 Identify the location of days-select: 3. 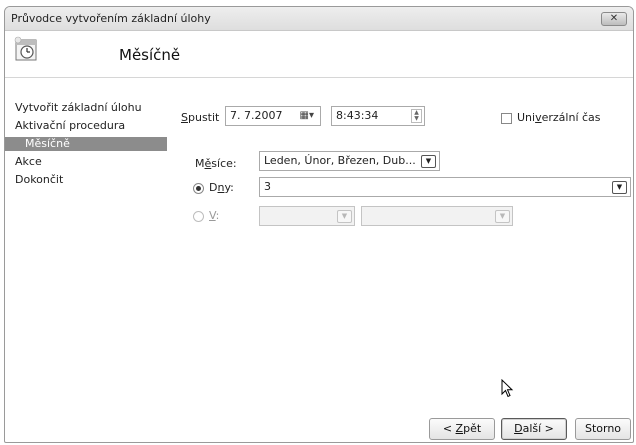
(445, 187).